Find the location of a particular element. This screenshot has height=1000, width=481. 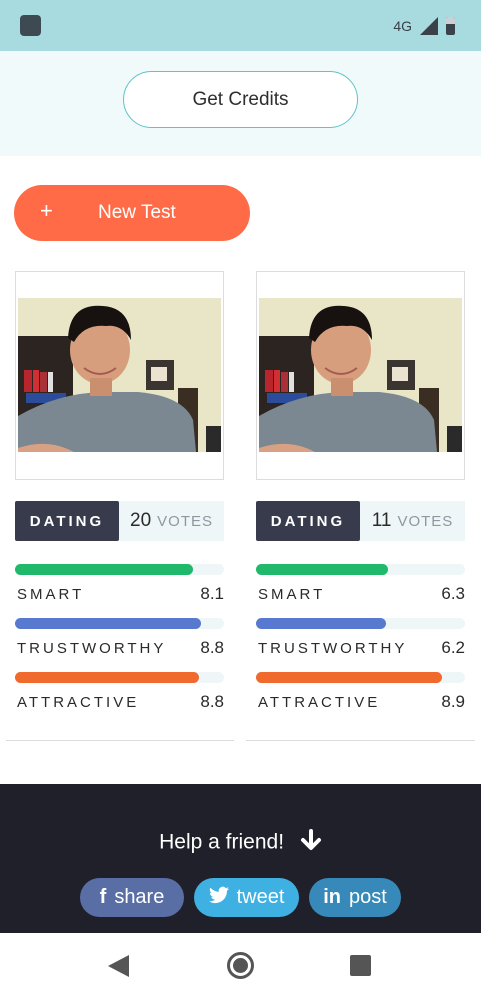

facebook-share-button: f share is located at coordinates (132, 897).